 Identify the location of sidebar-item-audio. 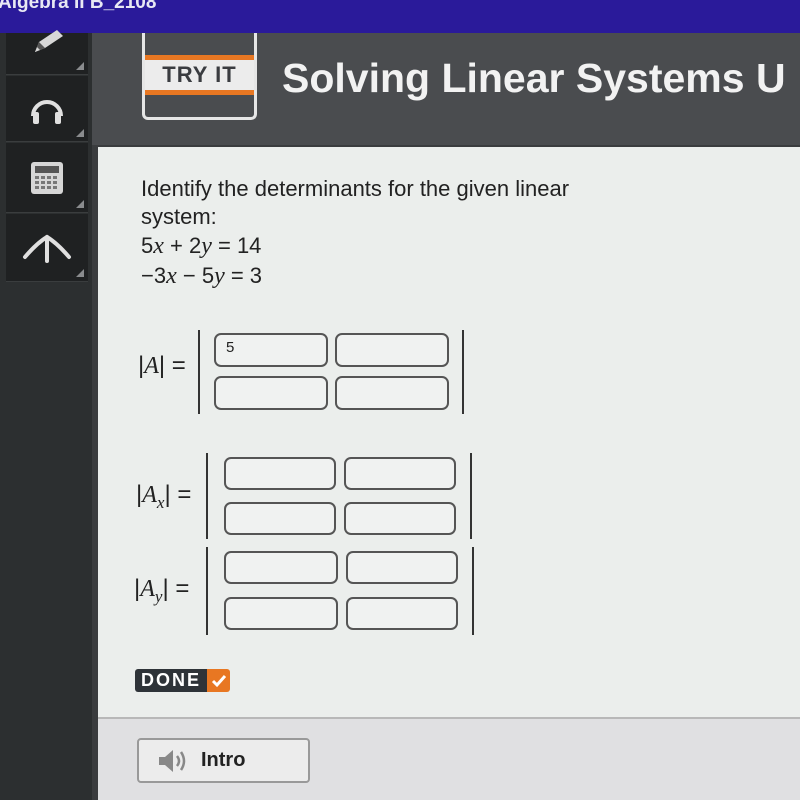
(47, 109).